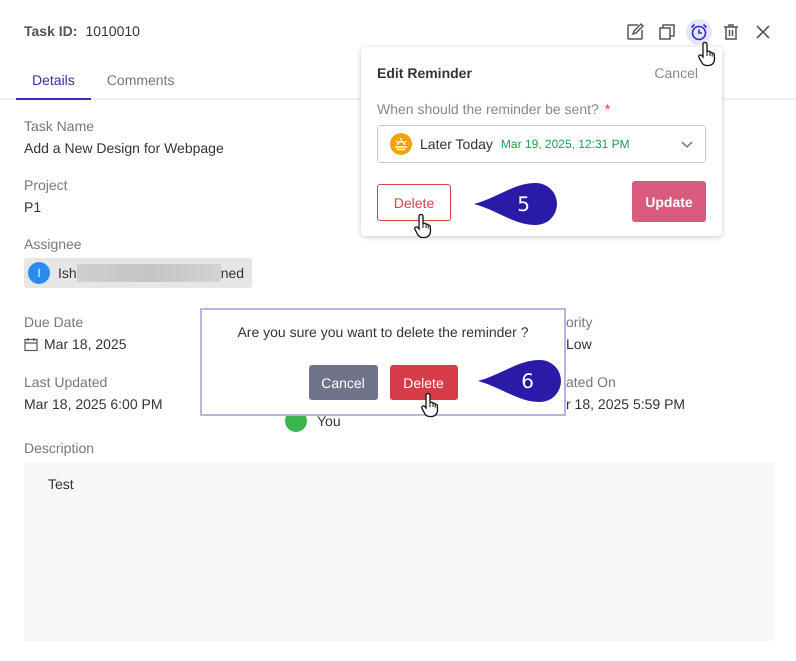 The image size is (796, 661). What do you see at coordinates (607, 109) in the screenshot?
I see `required-mark: *` at bounding box center [607, 109].